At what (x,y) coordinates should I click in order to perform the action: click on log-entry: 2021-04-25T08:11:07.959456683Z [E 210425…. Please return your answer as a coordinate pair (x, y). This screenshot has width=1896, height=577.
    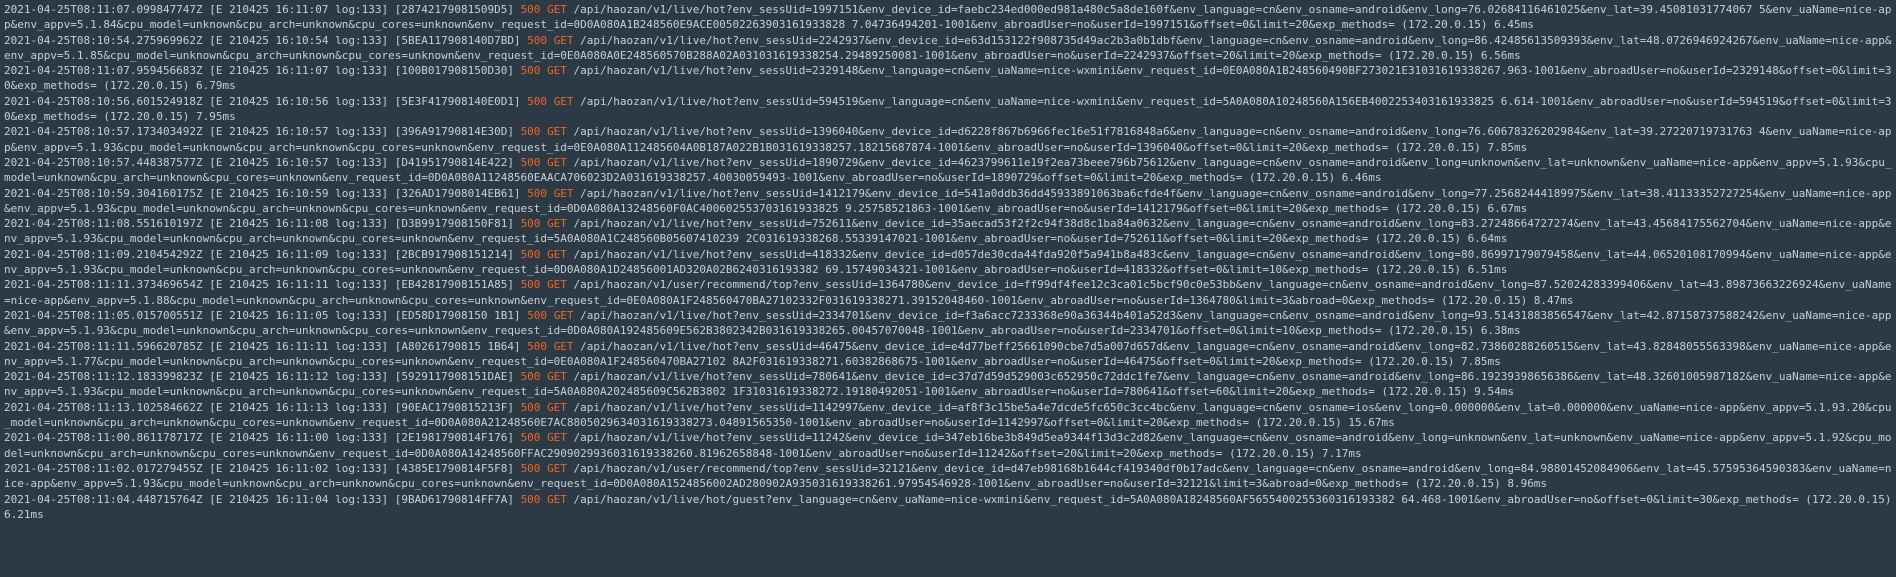
    Looking at the image, I should click on (948, 78).